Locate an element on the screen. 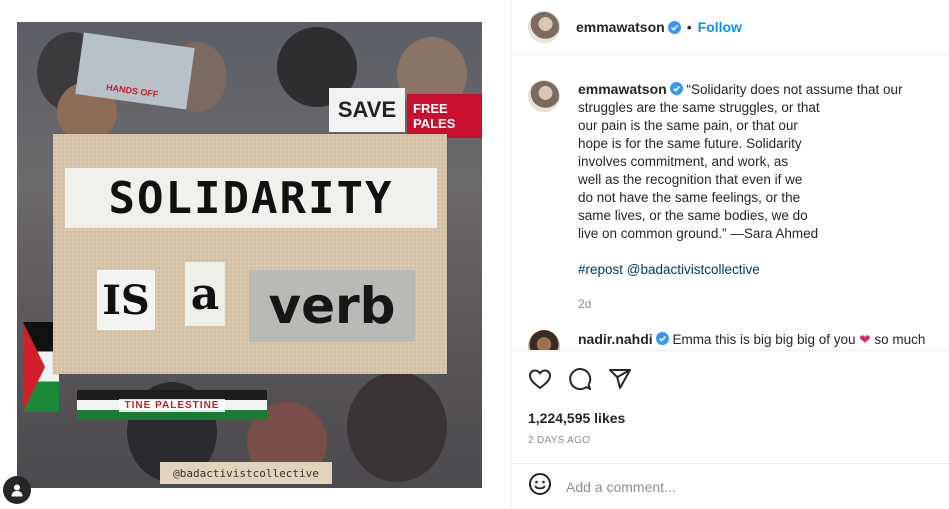 This screenshot has height=509, width=949. palestine-banner: TINE PALESTINE is located at coordinates (172, 405).